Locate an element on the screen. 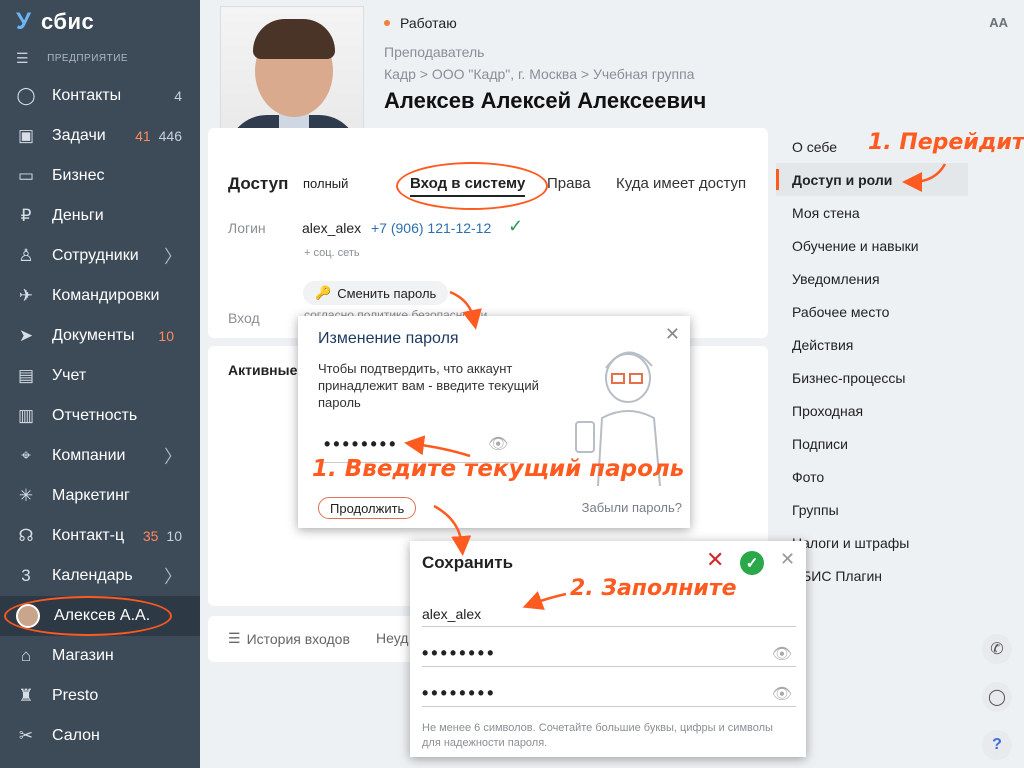  logo-icon: У is located at coordinates (23, 21).